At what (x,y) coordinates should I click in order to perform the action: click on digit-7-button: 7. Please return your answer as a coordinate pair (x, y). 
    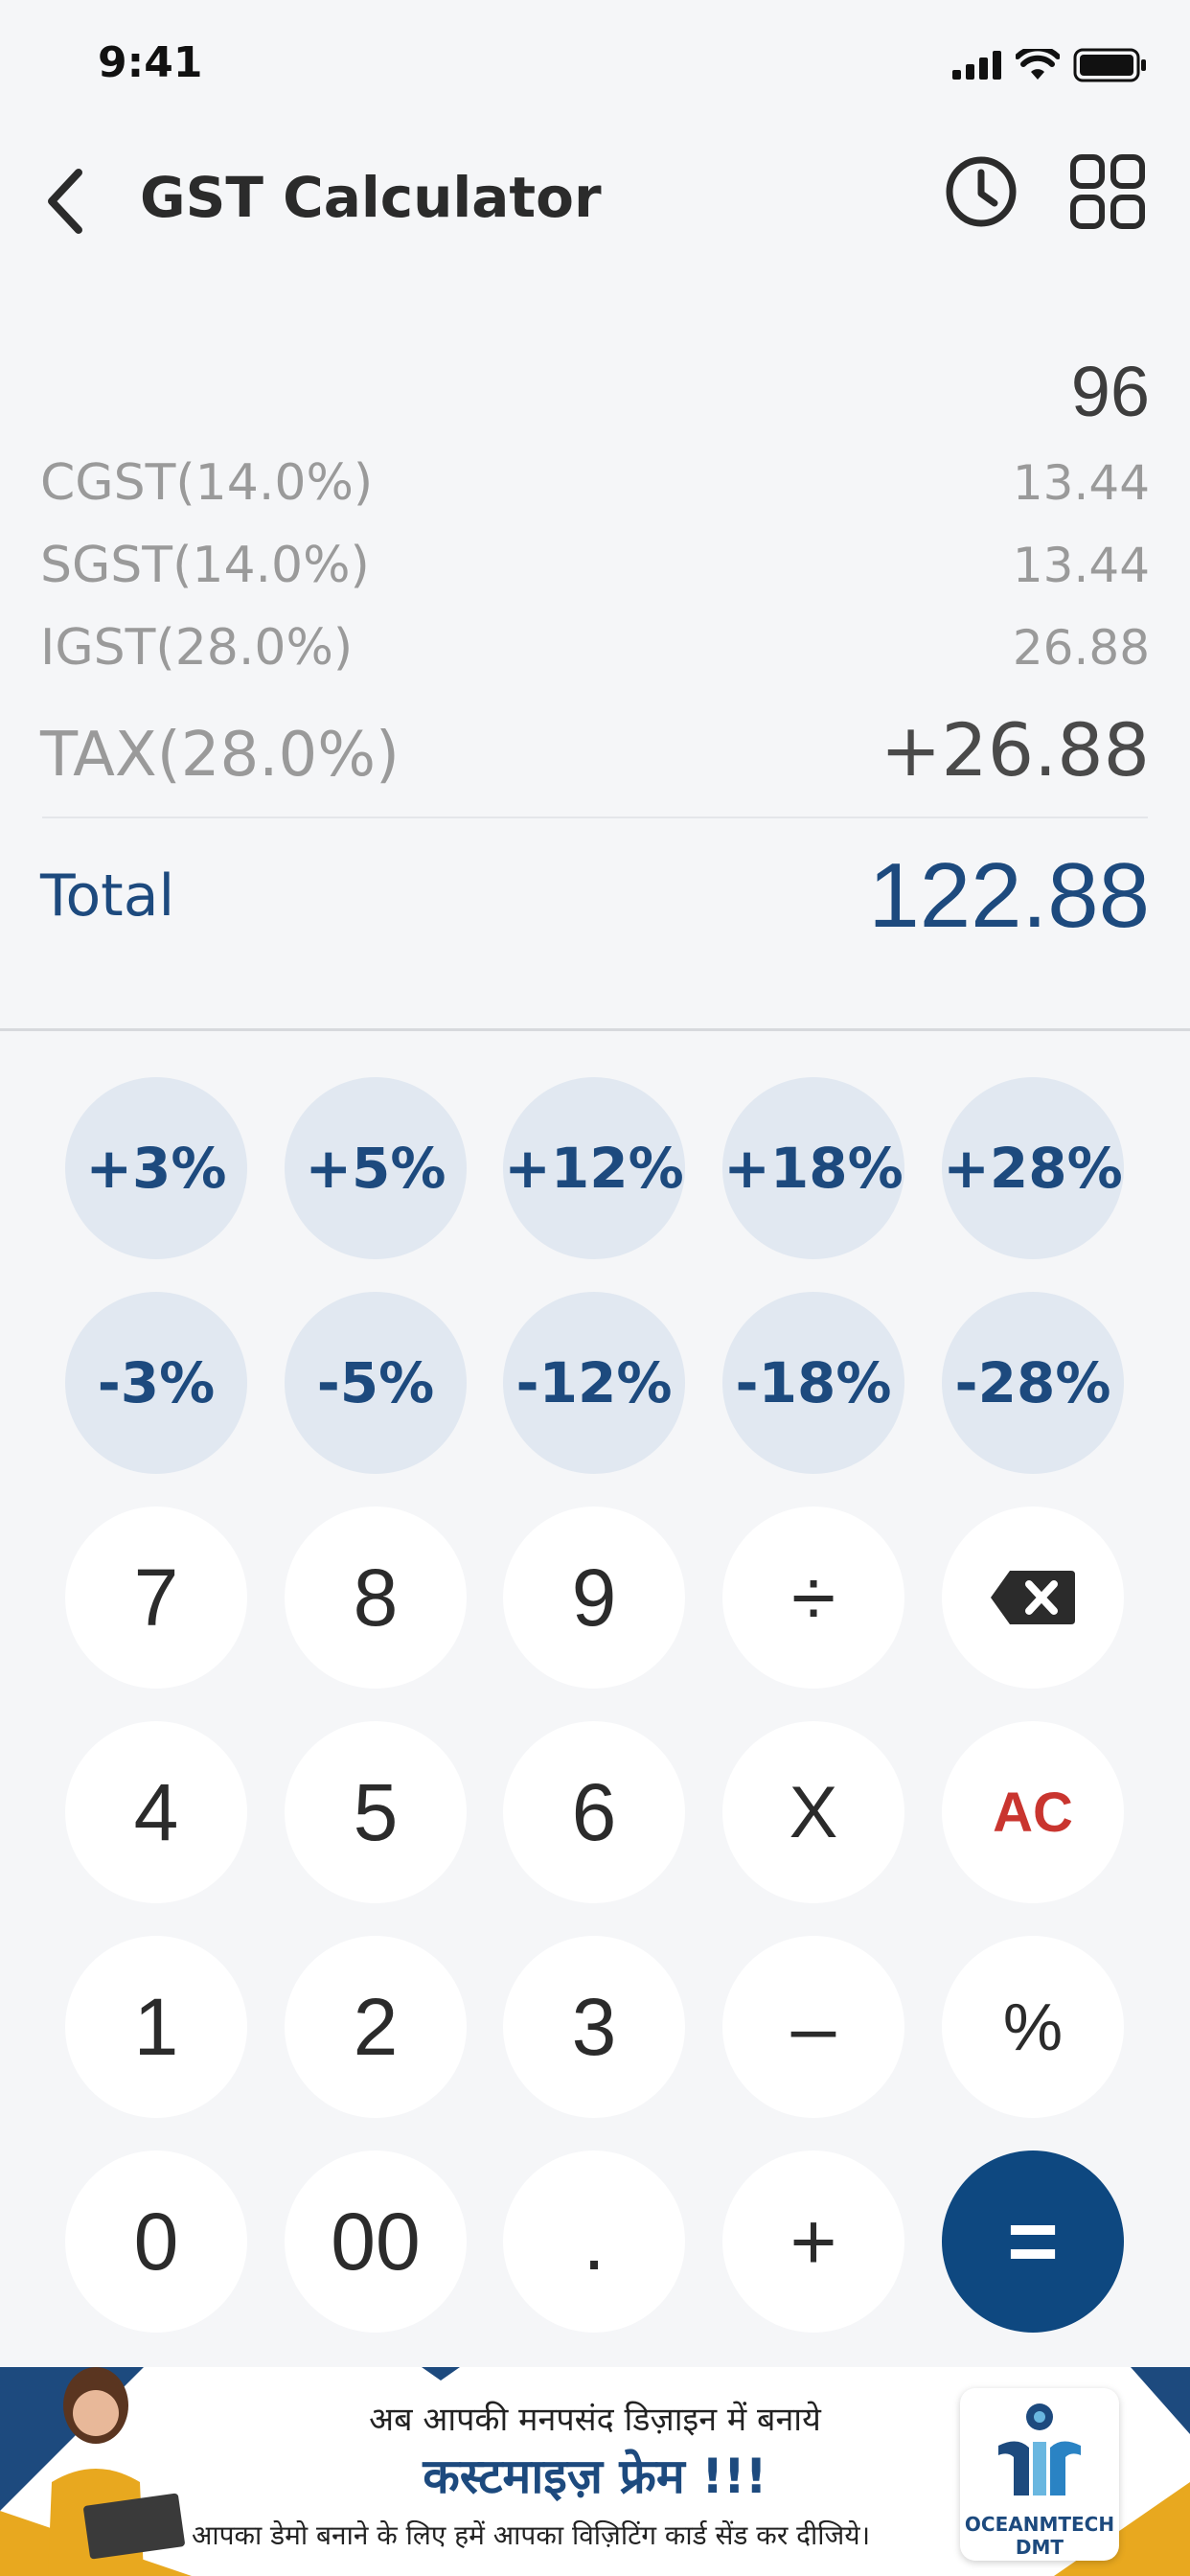
    Looking at the image, I should click on (156, 1598).